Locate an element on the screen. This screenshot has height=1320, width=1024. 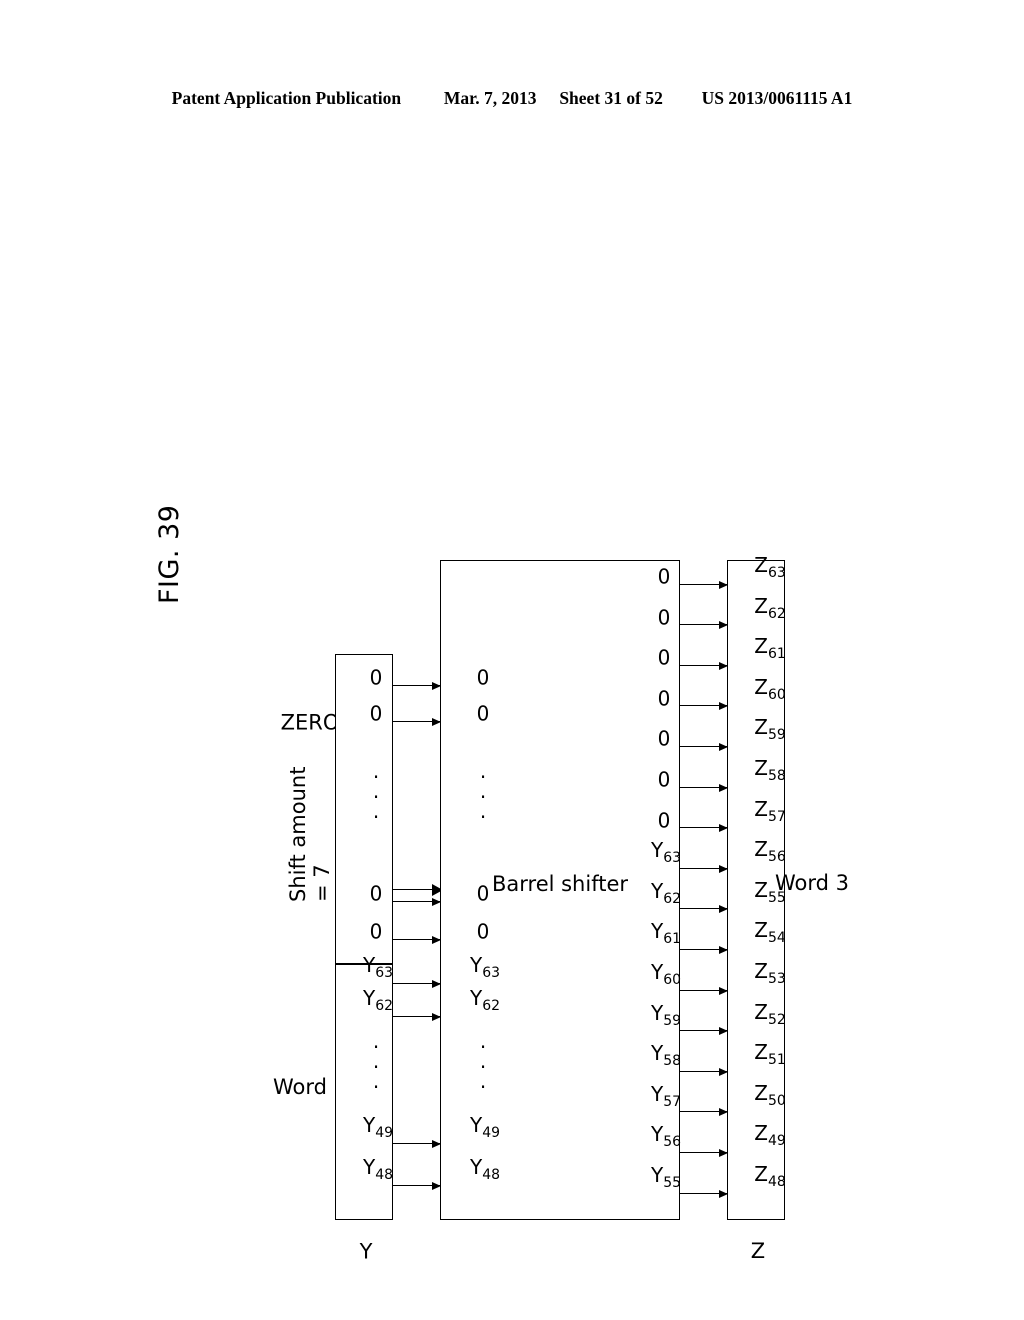
barrel-shifter-input-cells: Y48 Y49 · · · Y62 Y63 0 0 · · · 0 0 is located at coordinates (472, 937).